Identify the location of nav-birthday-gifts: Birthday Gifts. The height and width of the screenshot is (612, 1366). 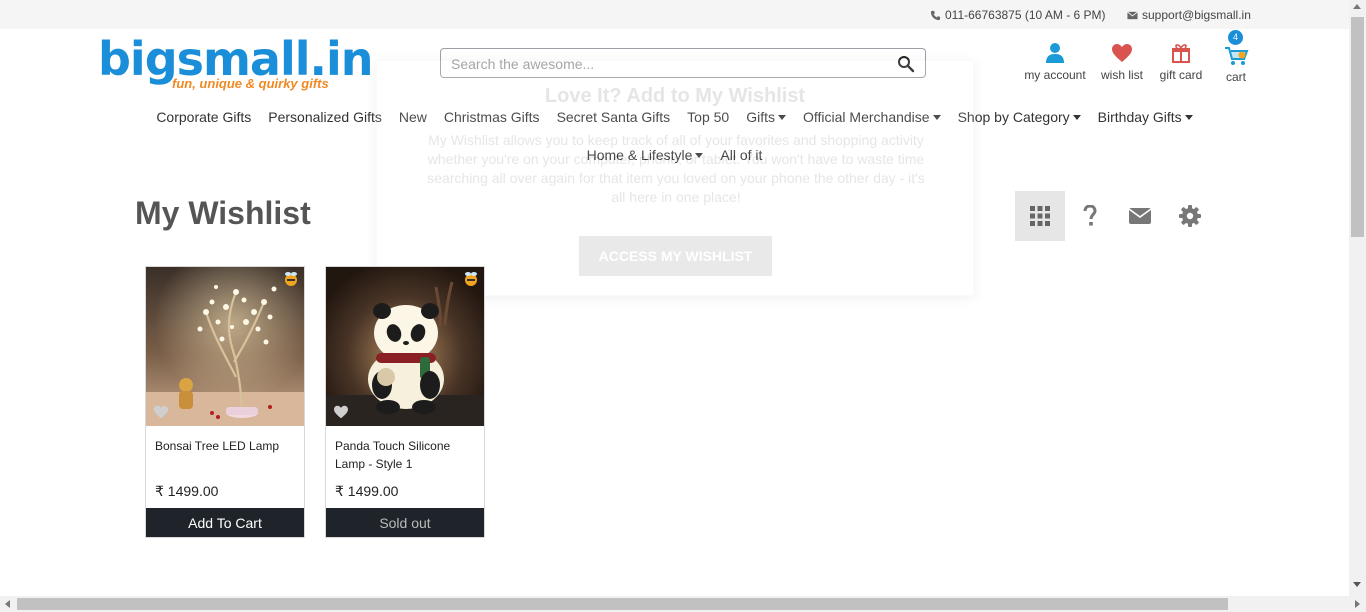
(1145, 117).